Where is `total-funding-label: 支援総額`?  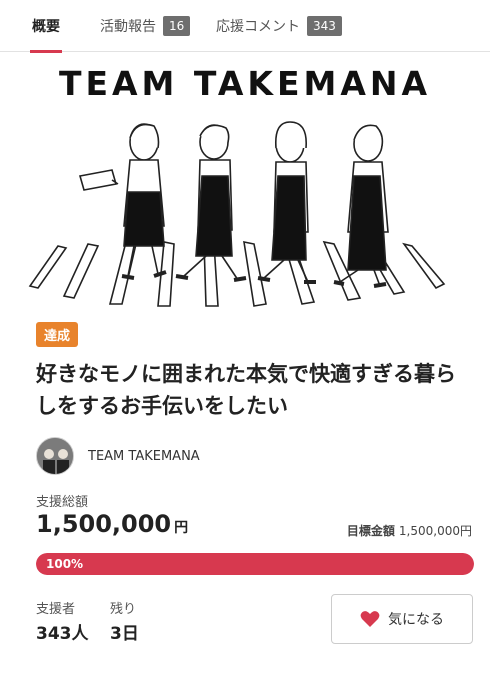
total-funding-label: 支援総額 is located at coordinates (62, 502).